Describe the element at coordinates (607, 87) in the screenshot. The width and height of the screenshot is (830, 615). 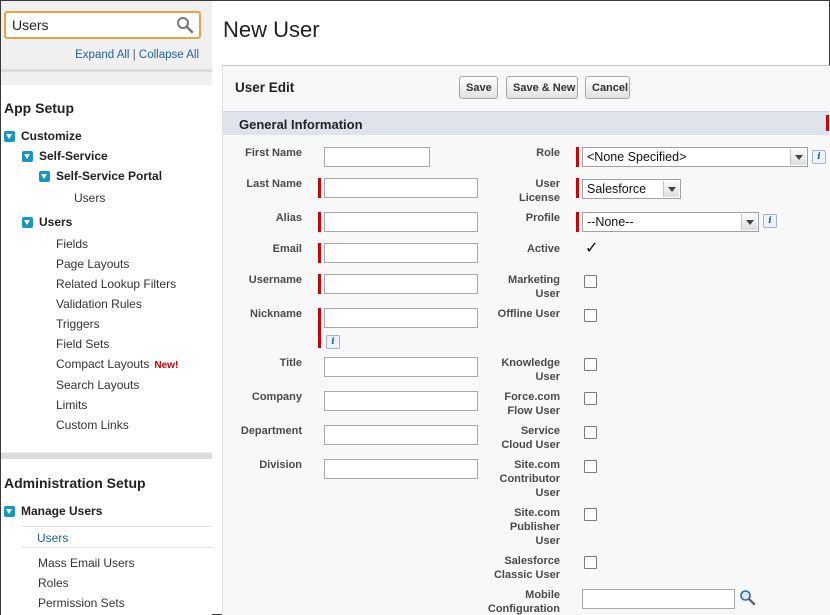
I see `cancel-button: Cancel` at that location.